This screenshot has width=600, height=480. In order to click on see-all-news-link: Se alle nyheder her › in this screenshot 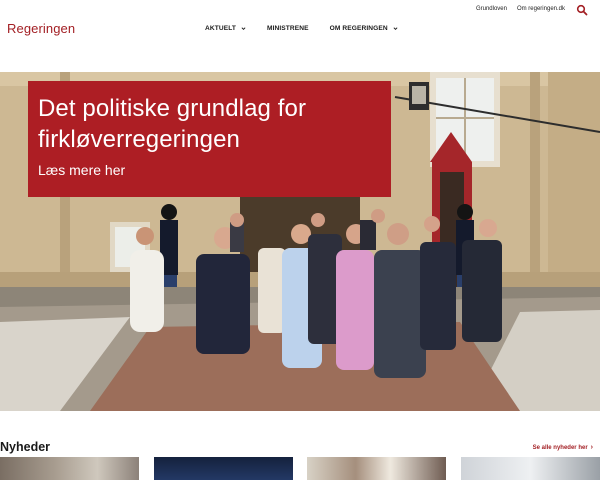, I will do `click(563, 447)`.